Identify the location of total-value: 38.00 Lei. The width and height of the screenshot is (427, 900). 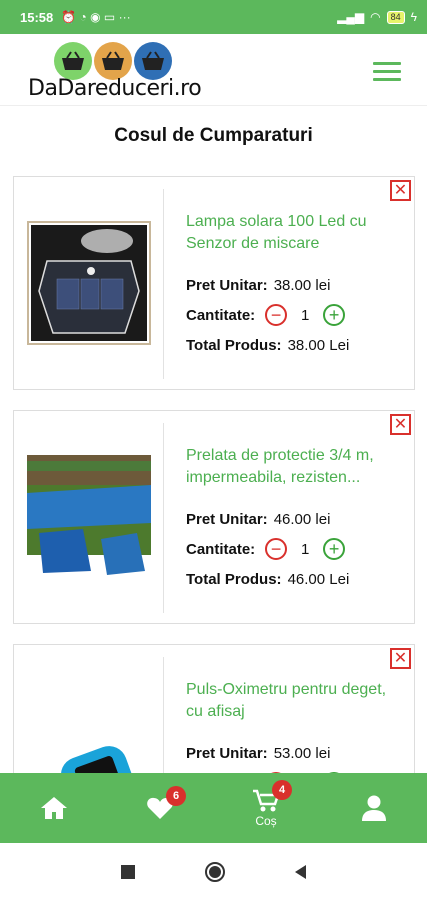
(318, 345).